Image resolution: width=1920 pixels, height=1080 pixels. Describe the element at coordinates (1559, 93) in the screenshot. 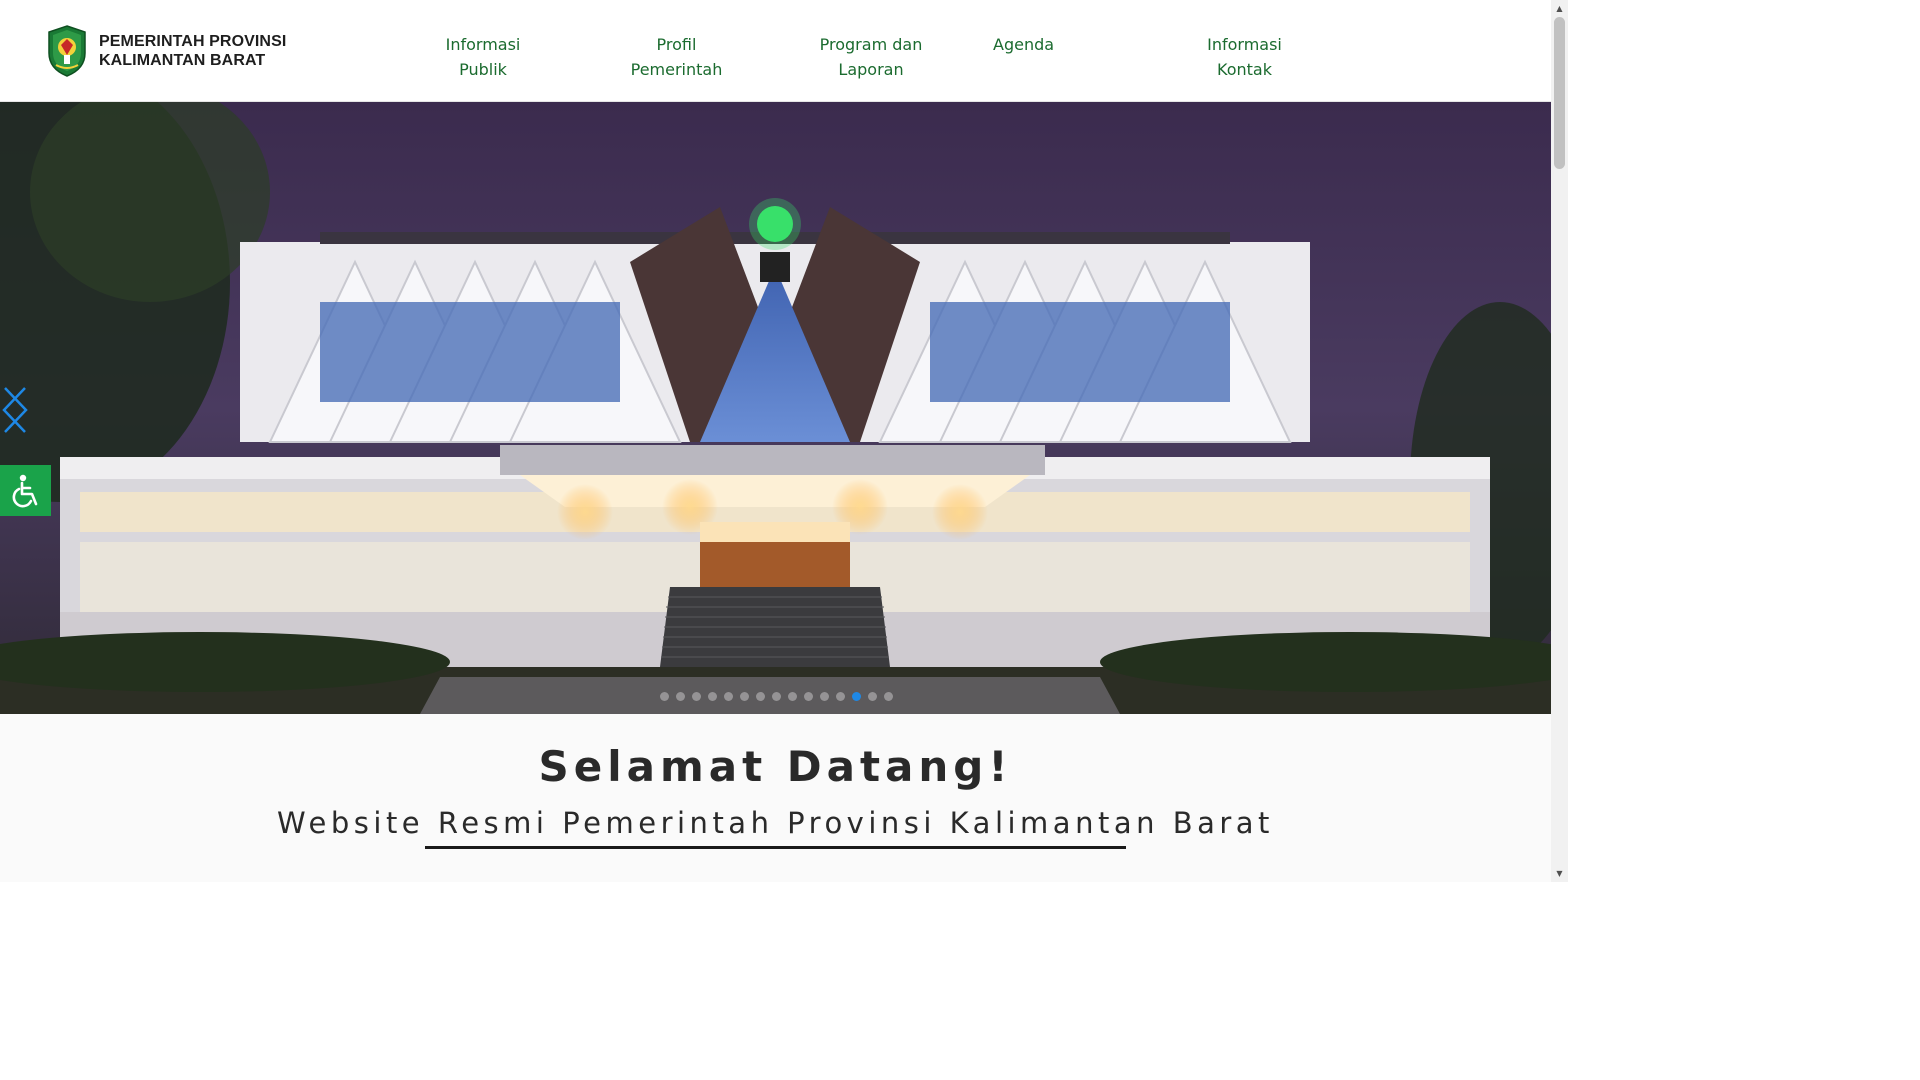

I see `scrollbar-thumb` at that location.